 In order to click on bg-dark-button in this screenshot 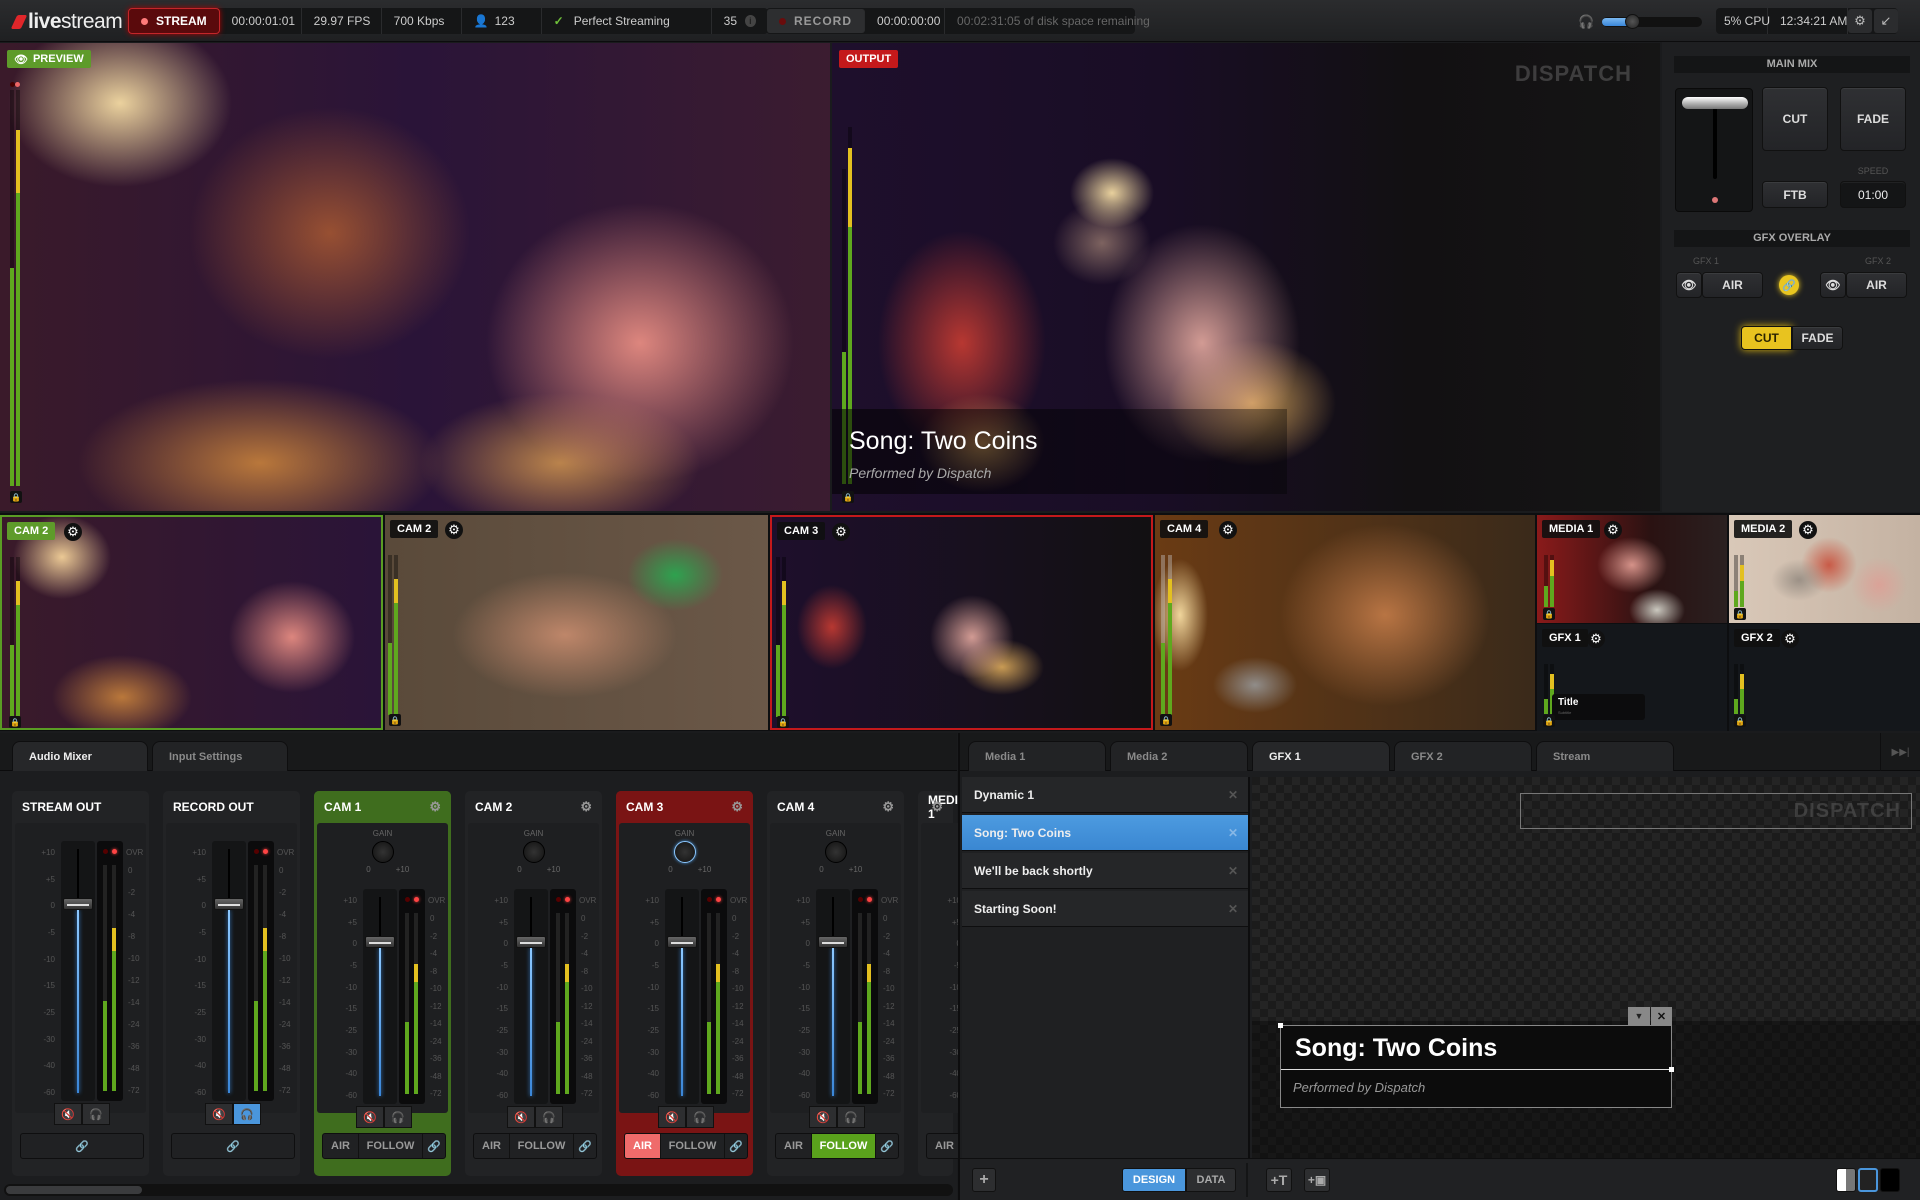, I will do `click(1868, 1180)`.